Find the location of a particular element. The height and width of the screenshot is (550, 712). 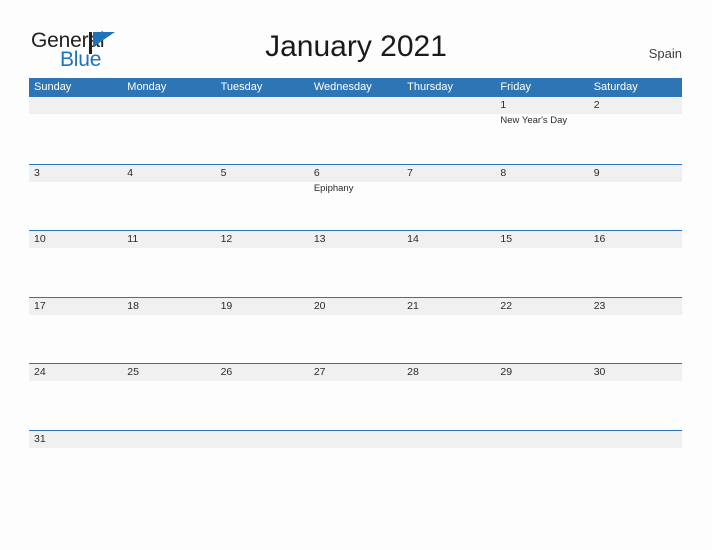

day-number: 2 is located at coordinates (596, 105).